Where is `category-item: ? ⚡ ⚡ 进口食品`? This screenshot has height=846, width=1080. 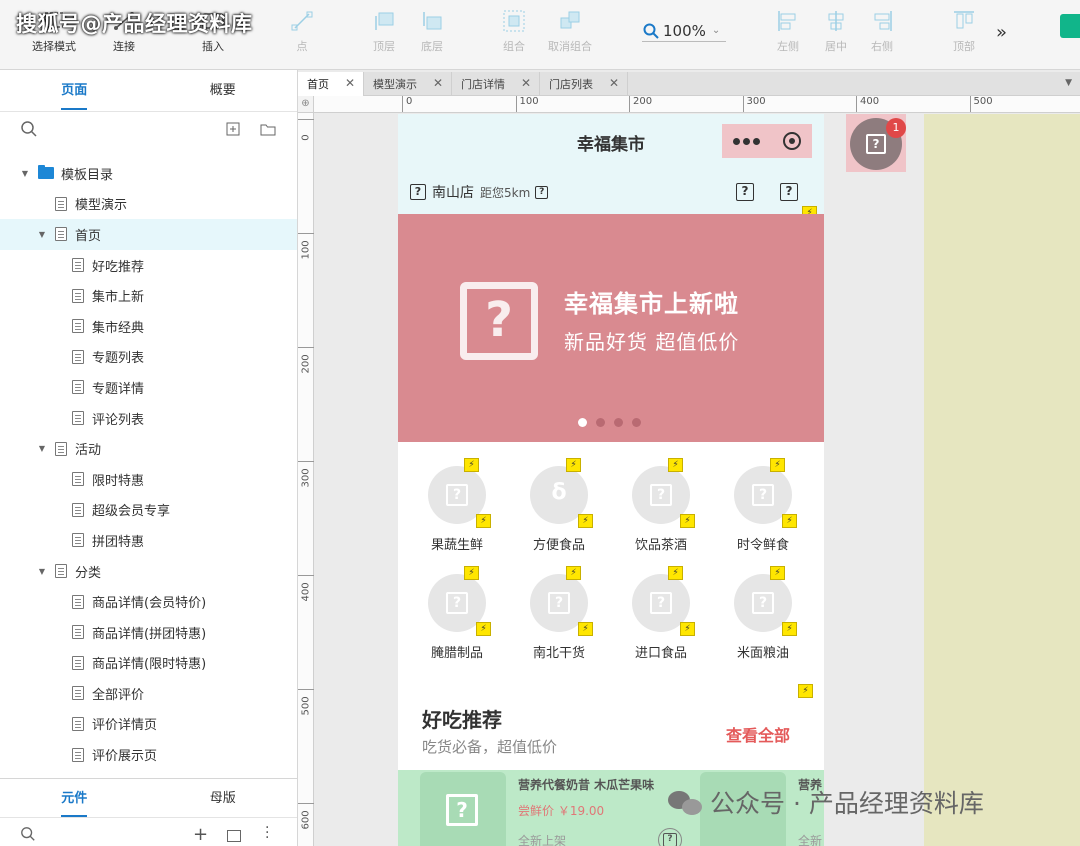 category-item: ? ⚡ ⚡ 进口食品 is located at coordinates (661, 606).